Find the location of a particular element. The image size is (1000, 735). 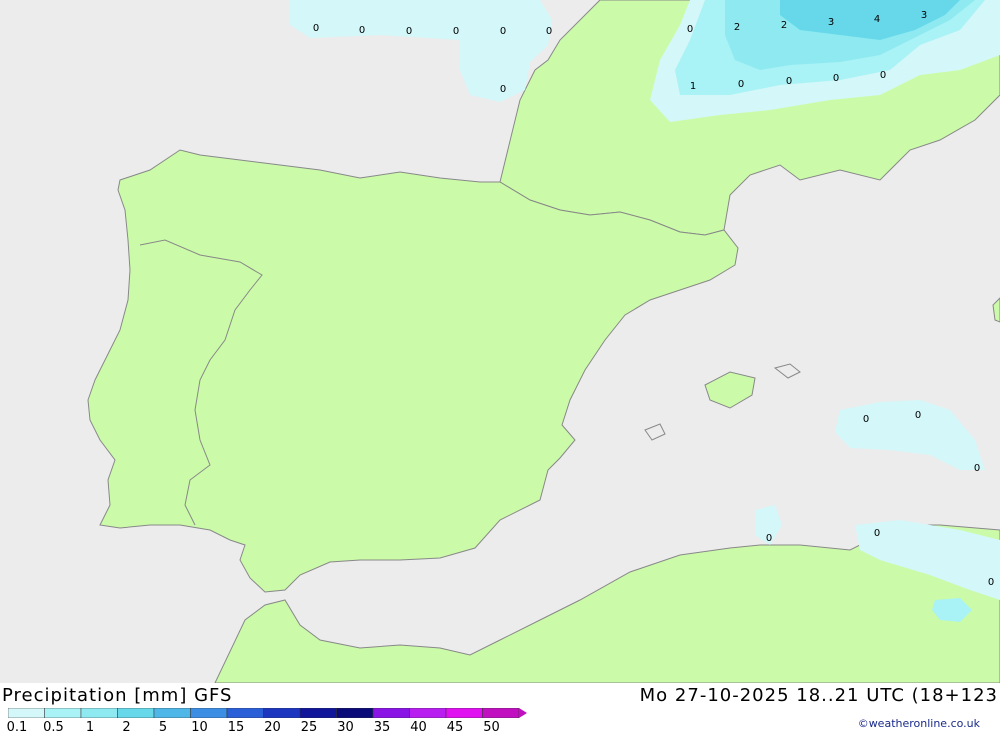

valid-time: Mo 27-10-2025 18..21 UTC (18+123 is located at coordinates (818, 695).